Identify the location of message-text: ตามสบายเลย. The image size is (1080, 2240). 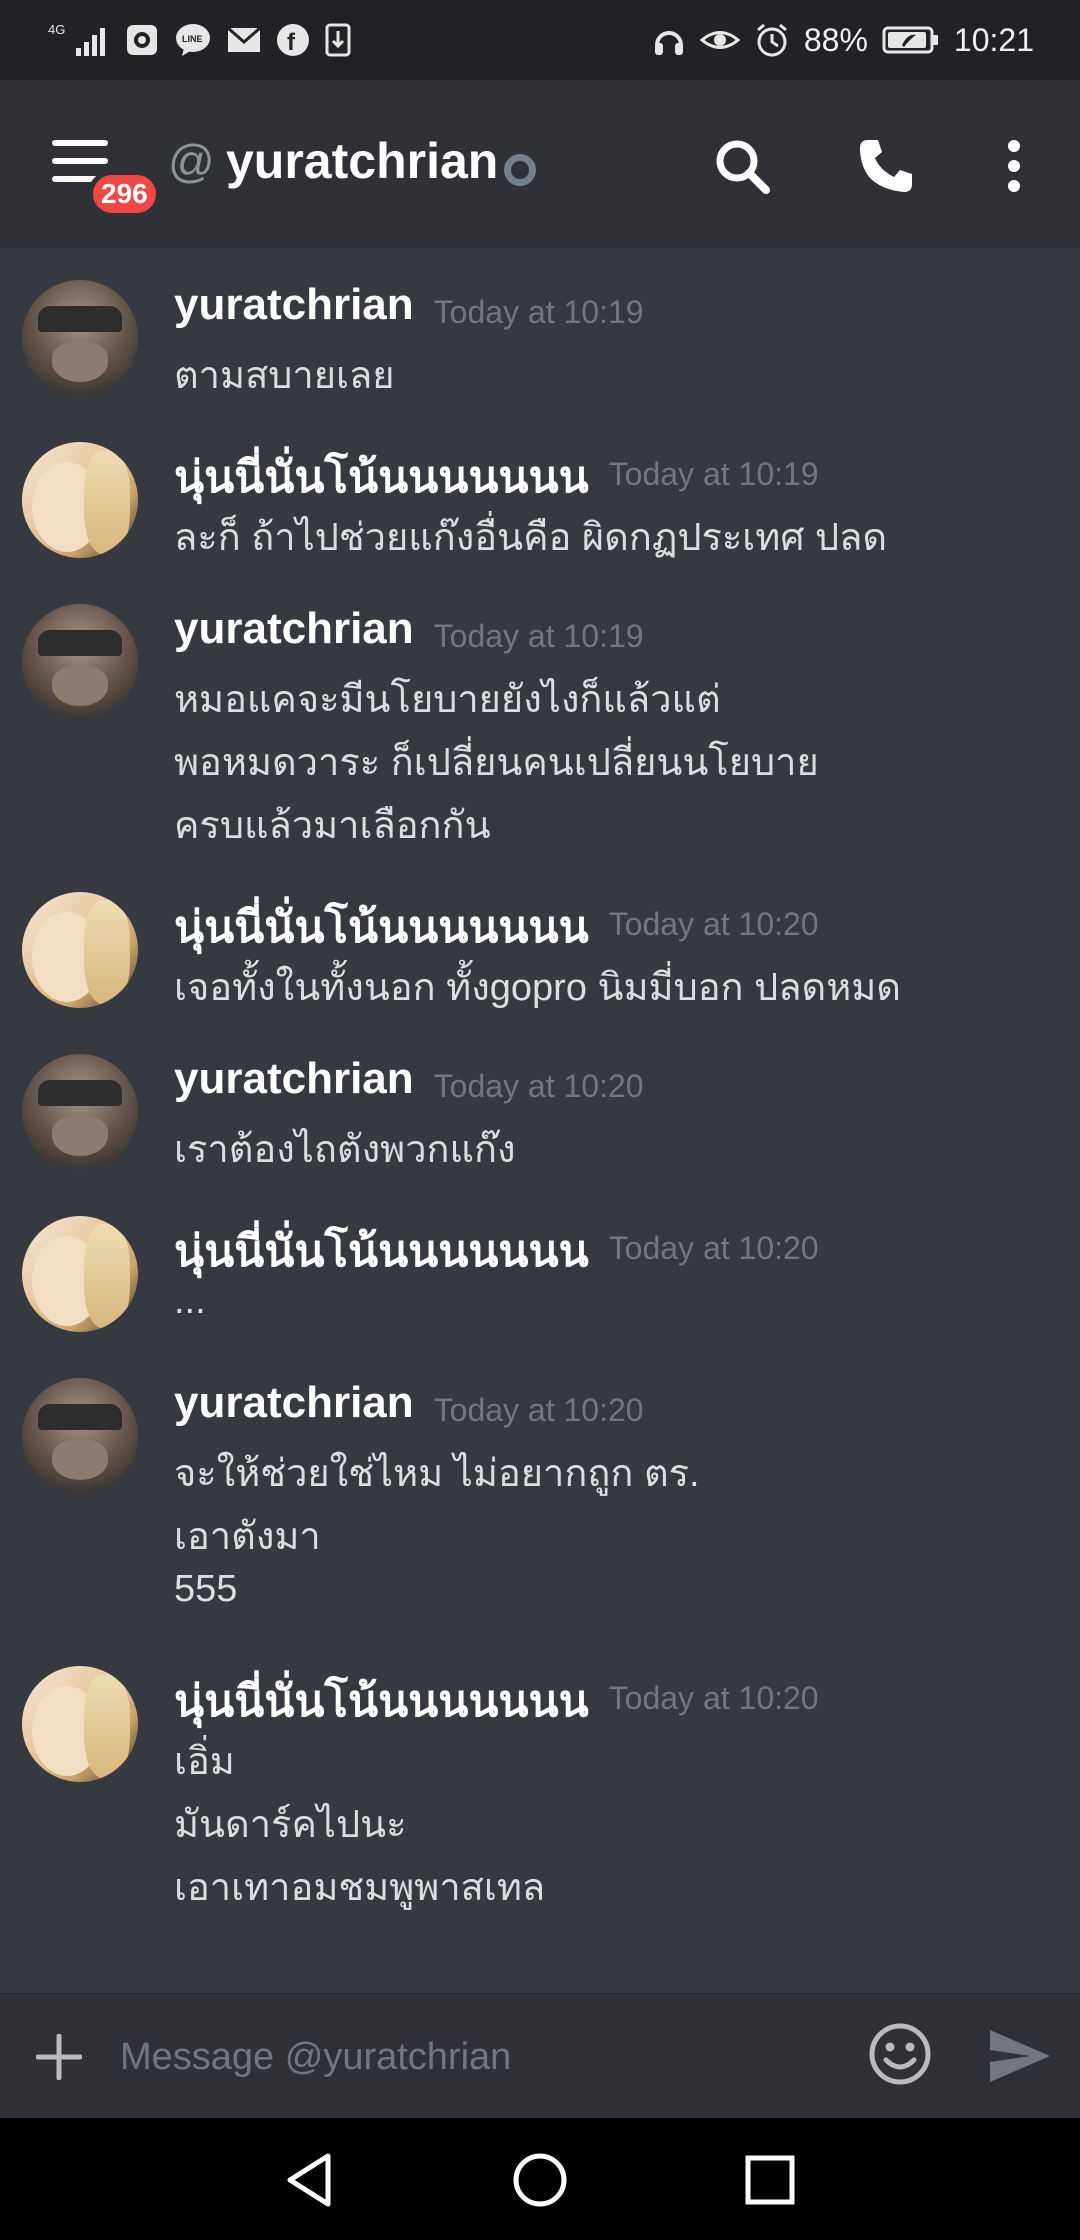
(284, 376).